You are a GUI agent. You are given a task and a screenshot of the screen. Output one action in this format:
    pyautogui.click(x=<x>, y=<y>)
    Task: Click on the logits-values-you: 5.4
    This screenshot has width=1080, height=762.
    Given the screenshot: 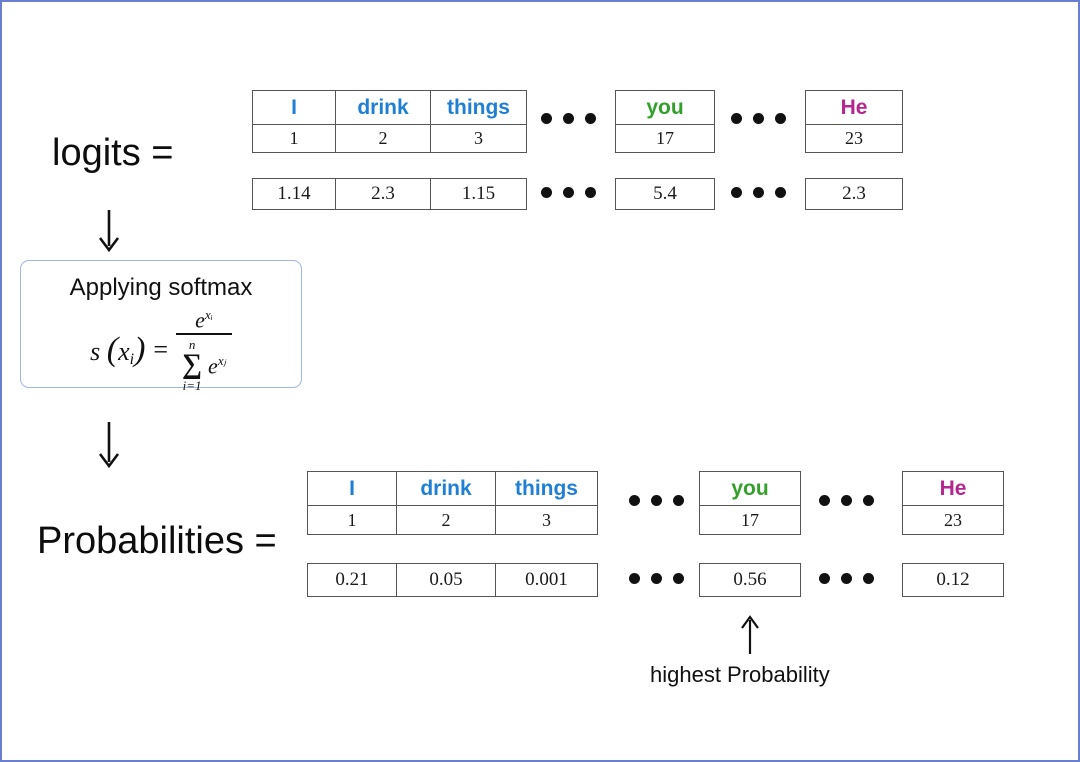 What is the action you would take?
    pyautogui.click(x=665, y=194)
    